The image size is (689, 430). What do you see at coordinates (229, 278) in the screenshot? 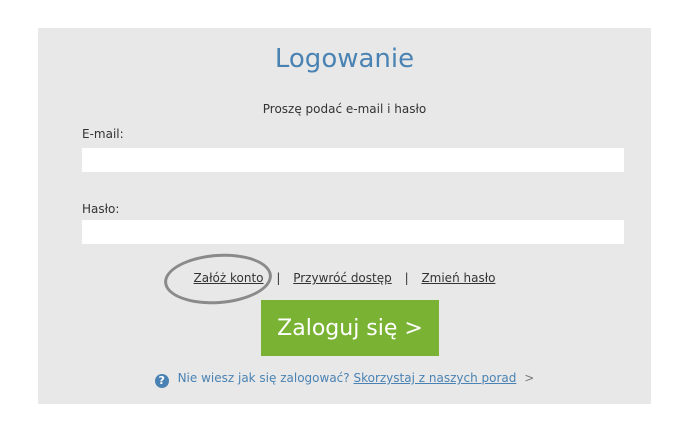
I see `create-account-link: Załóż konto` at bounding box center [229, 278].